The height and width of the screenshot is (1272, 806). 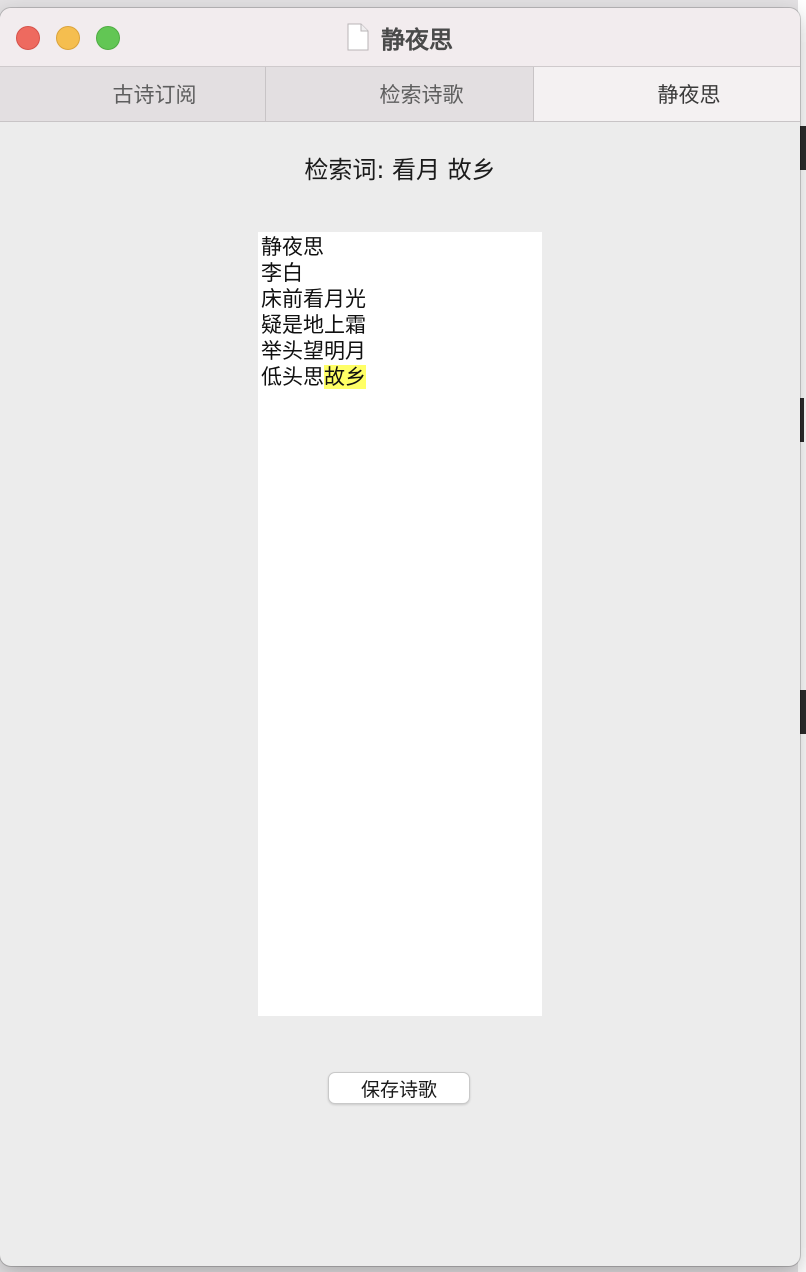 What do you see at coordinates (667, 94) in the screenshot?
I see `tab-current-poem: 静夜思` at bounding box center [667, 94].